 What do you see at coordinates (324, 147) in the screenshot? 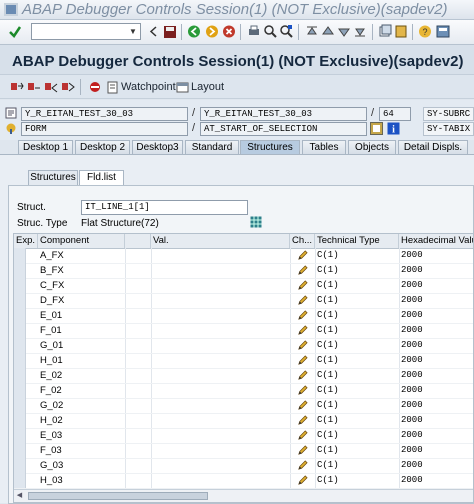
I see `tab-tables: Tables` at bounding box center [324, 147].